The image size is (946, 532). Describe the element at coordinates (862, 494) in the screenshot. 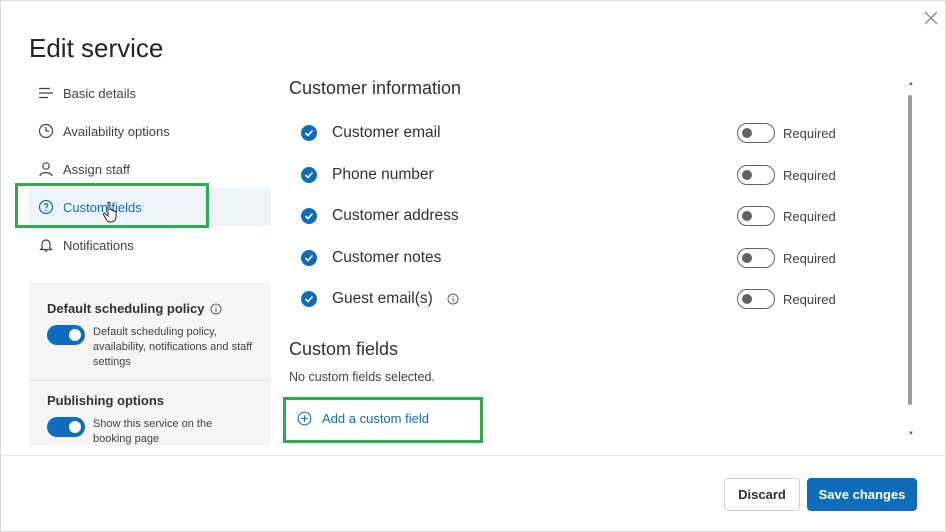

I see `save-changes-button: Save changes` at that location.